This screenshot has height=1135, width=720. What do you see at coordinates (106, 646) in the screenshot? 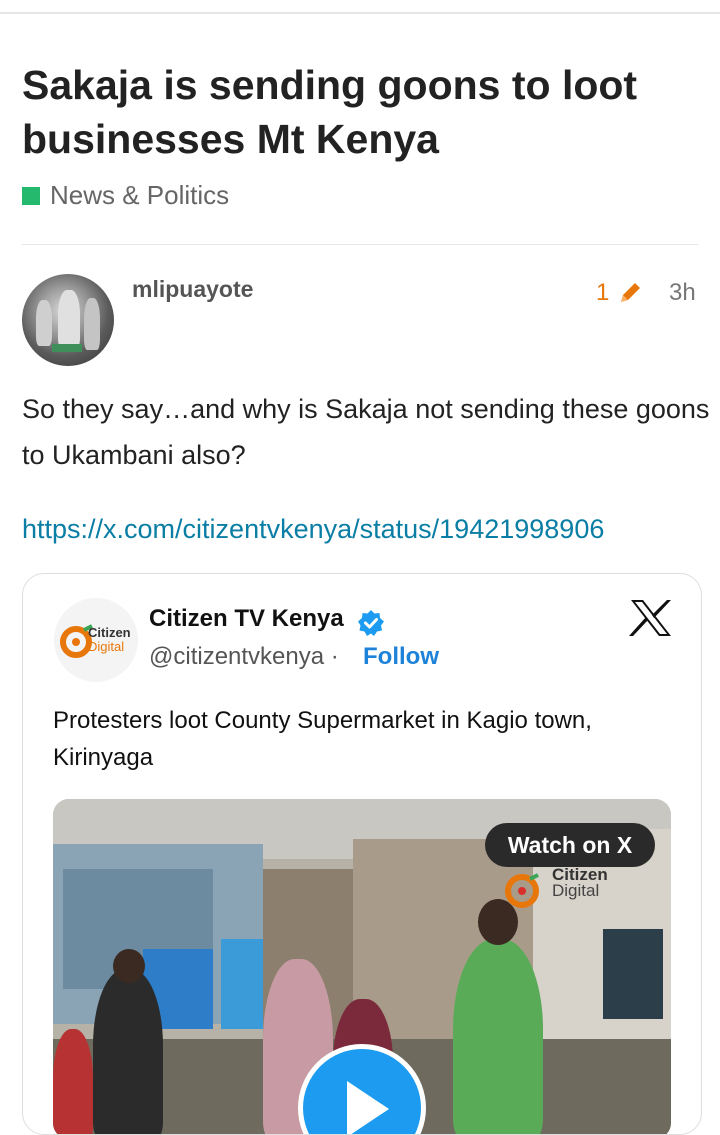
I see `logo-text: Digital` at bounding box center [106, 646].